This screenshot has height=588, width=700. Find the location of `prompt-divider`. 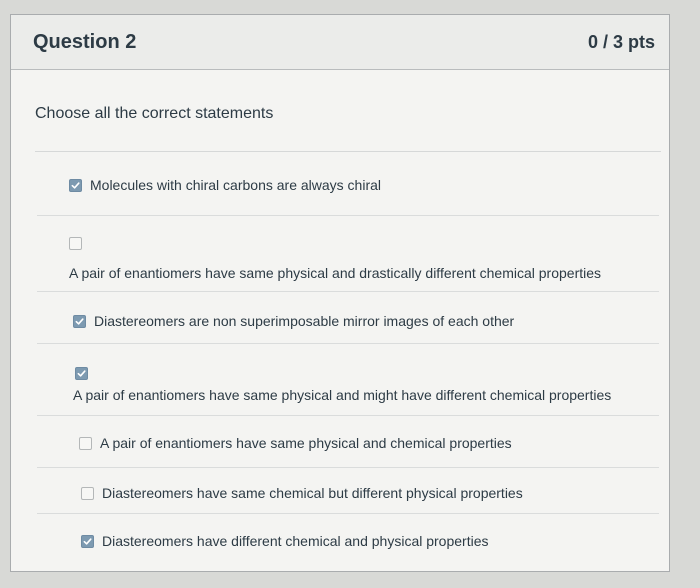

prompt-divider is located at coordinates (348, 151).